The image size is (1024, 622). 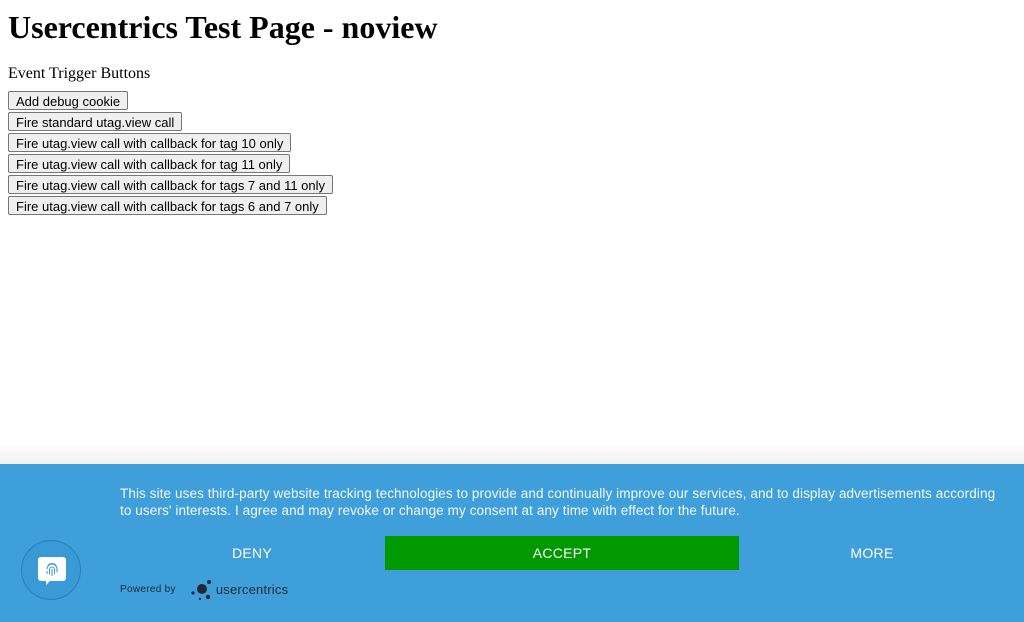 What do you see at coordinates (148, 589) in the screenshot?
I see `powered-by-label: Powered by` at bounding box center [148, 589].